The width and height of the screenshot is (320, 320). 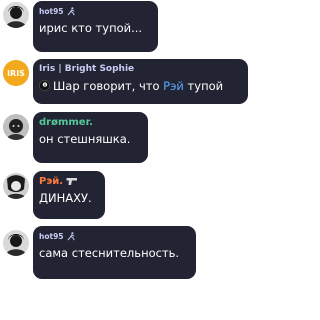 What do you see at coordinates (108, 86) in the screenshot?
I see `message-text-before: Шар говорит, что` at bounding box center [108, 86].